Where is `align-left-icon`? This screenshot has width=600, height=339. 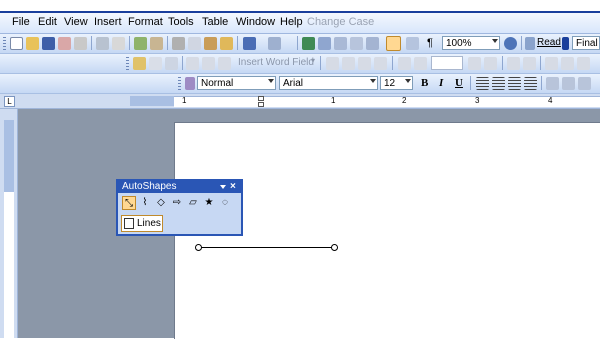 align-left-icon is located at coordinates (482, 83).